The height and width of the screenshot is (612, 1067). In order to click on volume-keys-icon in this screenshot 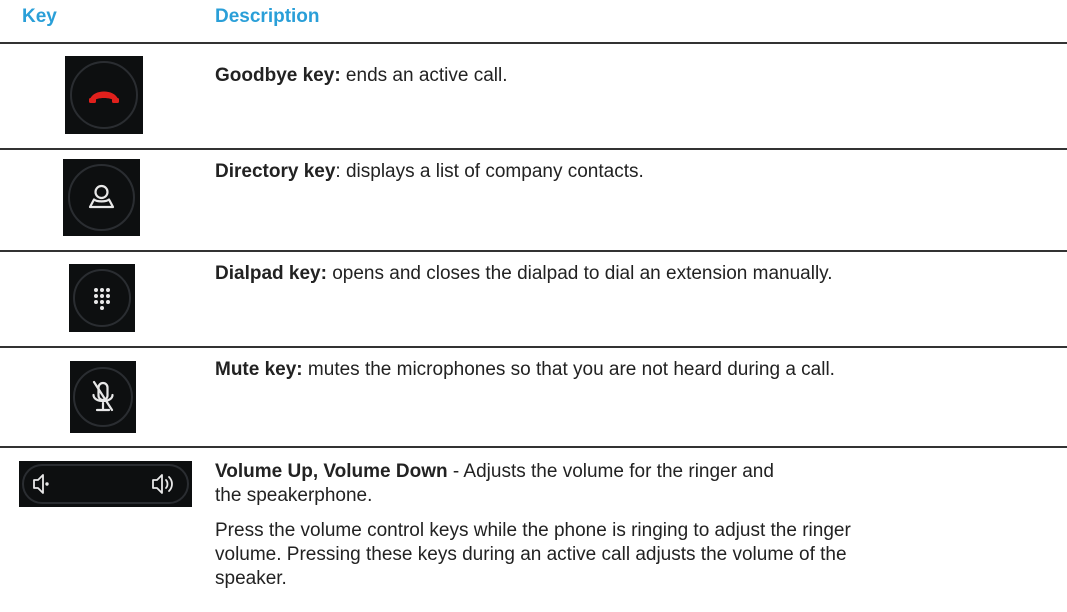, I will do `click(105, 484)`.